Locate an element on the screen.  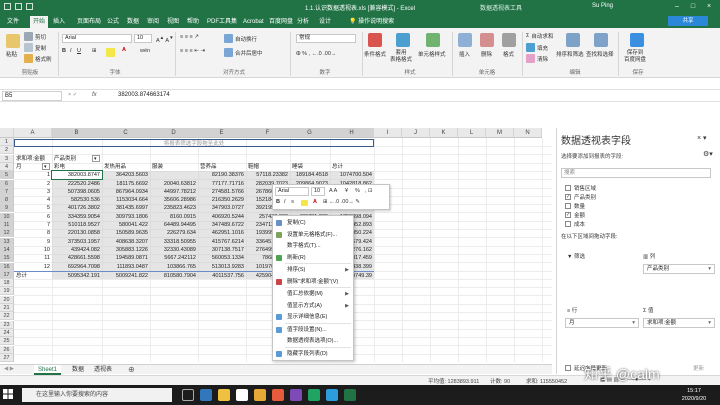
format-cells-icon is located at coordinates (509, 40).